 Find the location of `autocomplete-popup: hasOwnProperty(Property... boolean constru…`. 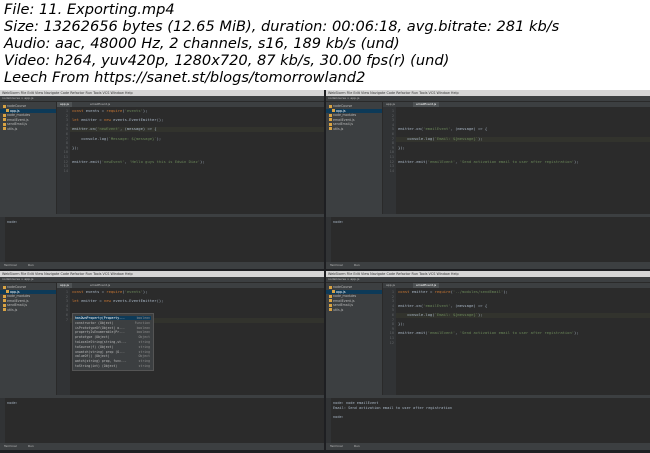

autocomplete-popup: hasOwnProperty(Property... boolean constru… is located at coordinates (113, 342).